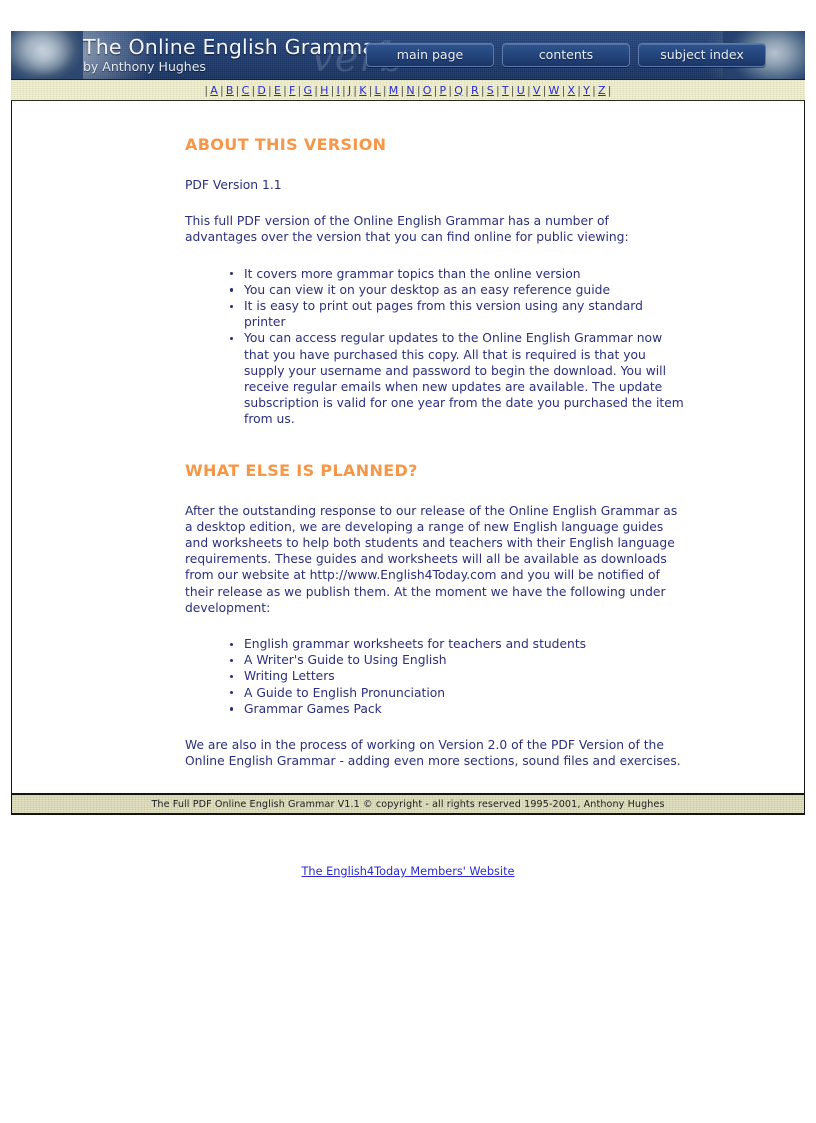 This screenshot has width=816, height=1123. What do you see at coordinates (277, 90) in the screenshot?
I see `alpha-link-e: E` at bounding box center [277, 90].